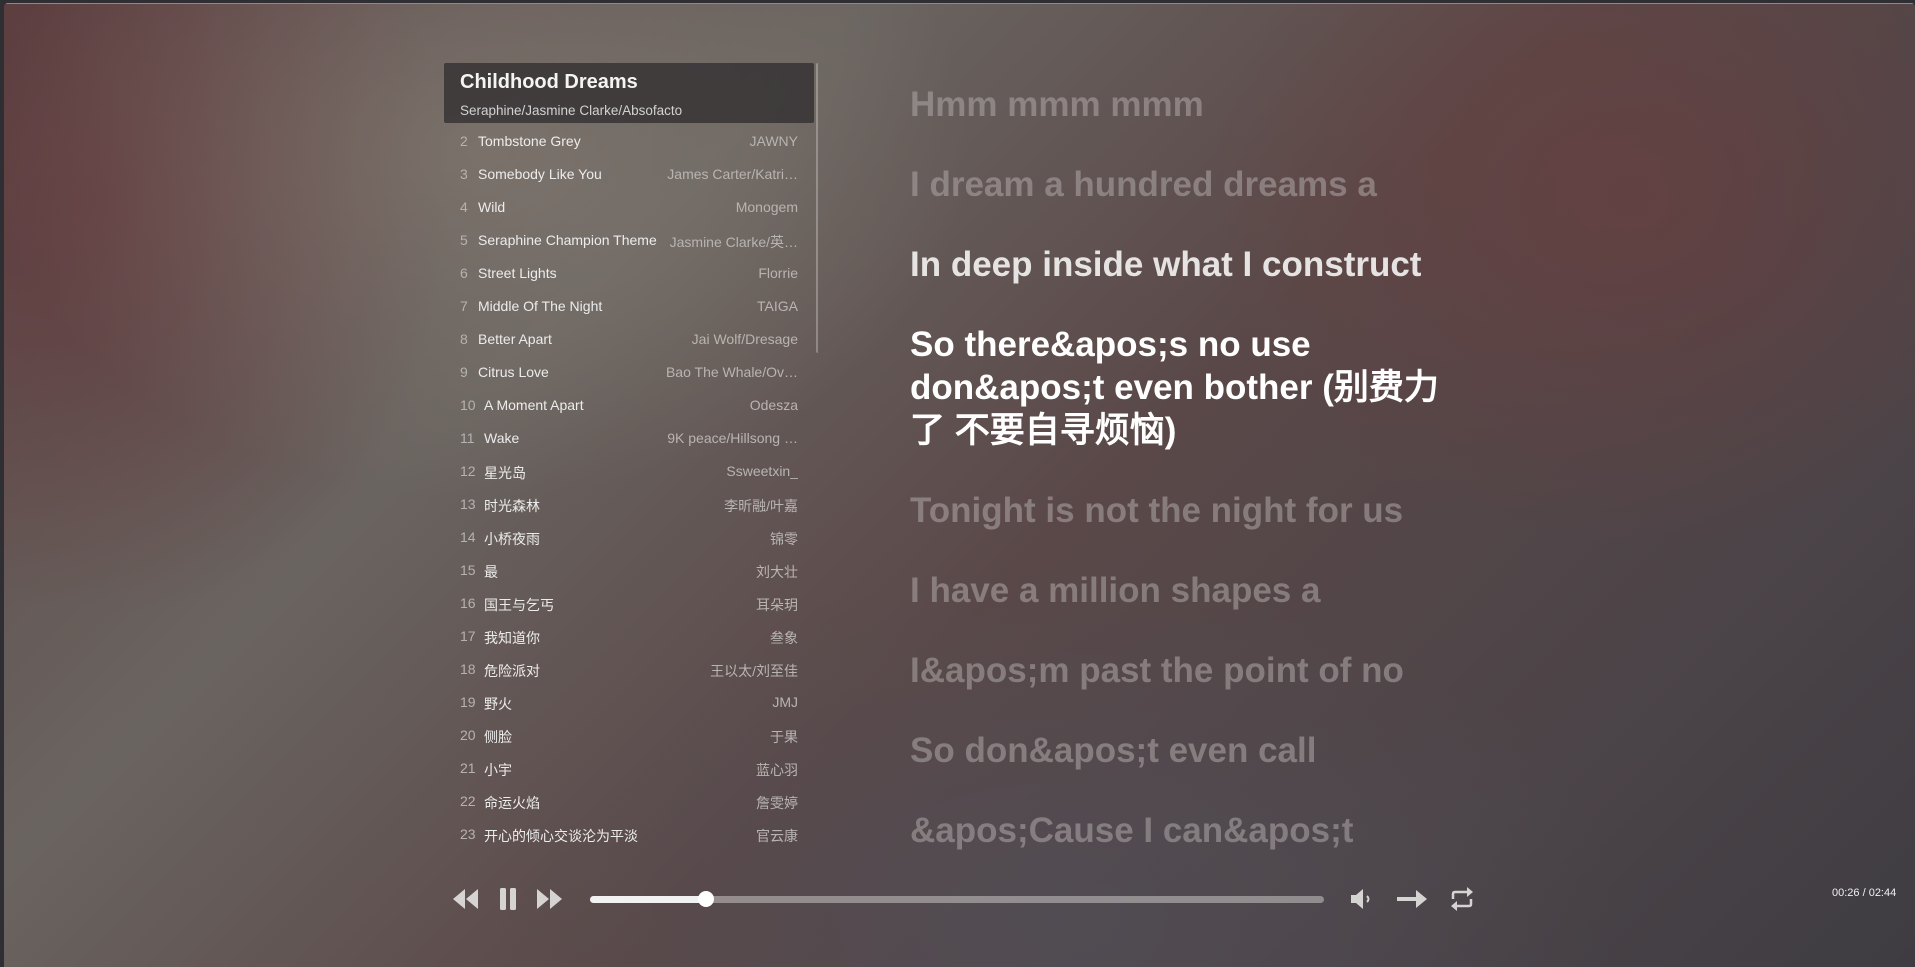 The image size is (1915, 967). I want to click on track-title: 我知道你, so click(512, 638).